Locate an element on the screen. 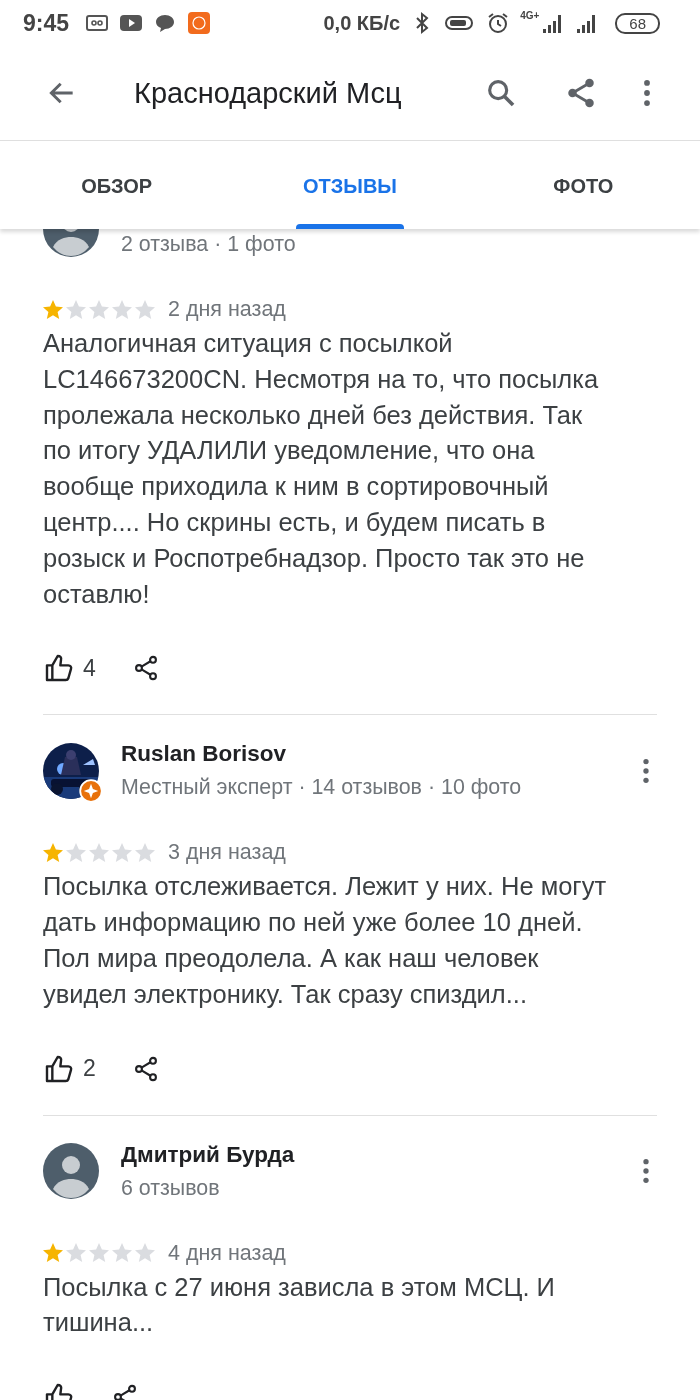 This screenshot has height=1400, width=700. network-type: 4G+ is located at coordinates (530, 15).